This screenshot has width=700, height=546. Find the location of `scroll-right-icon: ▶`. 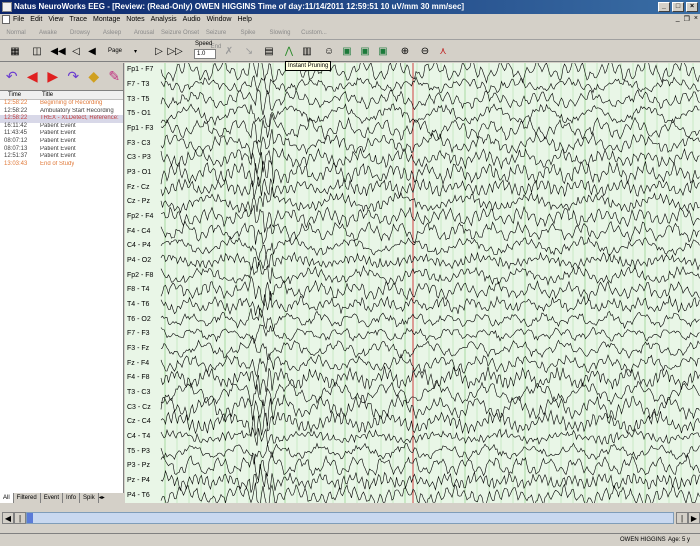

scroll-right-icon: ▶ is located at coordinates (694, 518).